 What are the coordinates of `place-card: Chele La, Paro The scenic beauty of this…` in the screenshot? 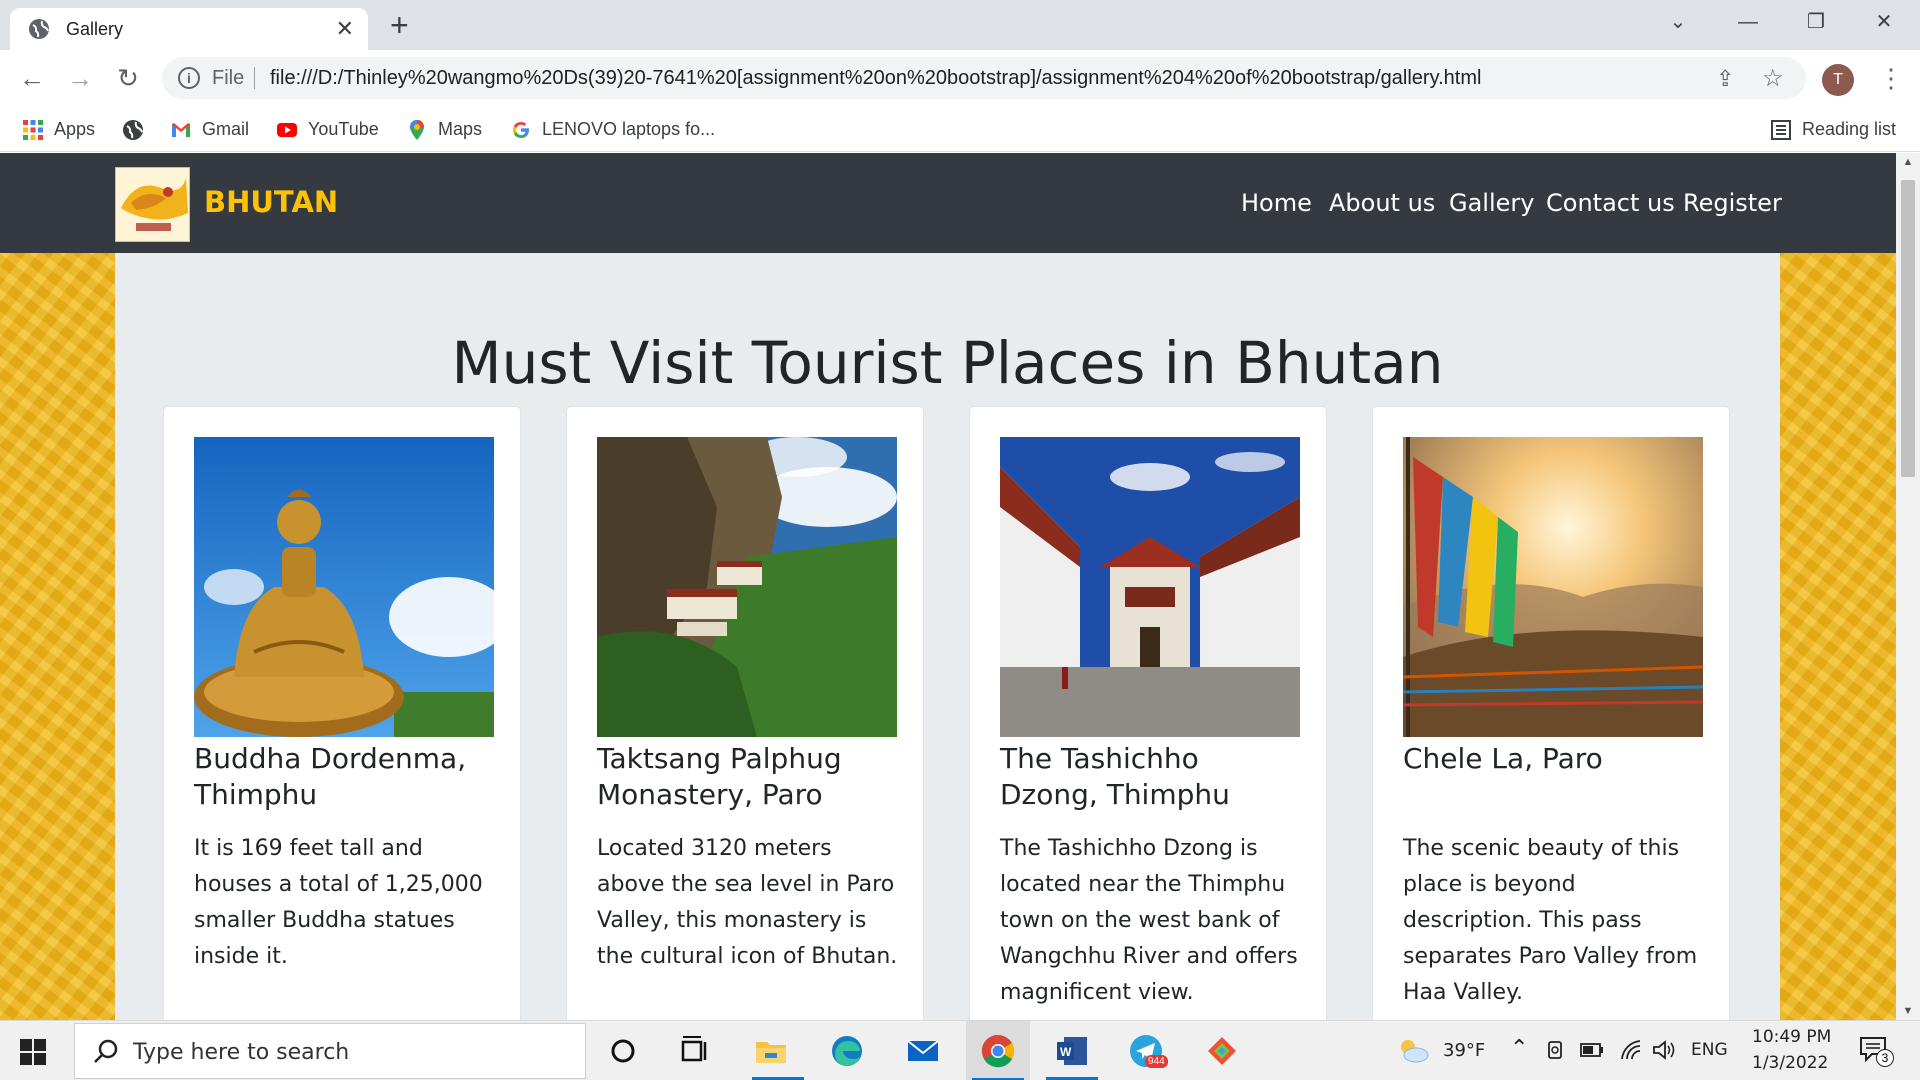 It's located at (1551, 713).